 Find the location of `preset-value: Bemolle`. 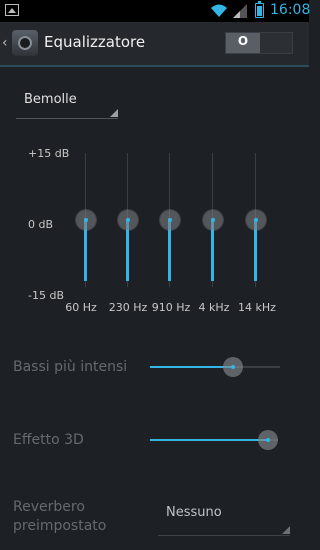

preset-value: Bemolle is located at coordinates (50, 99).